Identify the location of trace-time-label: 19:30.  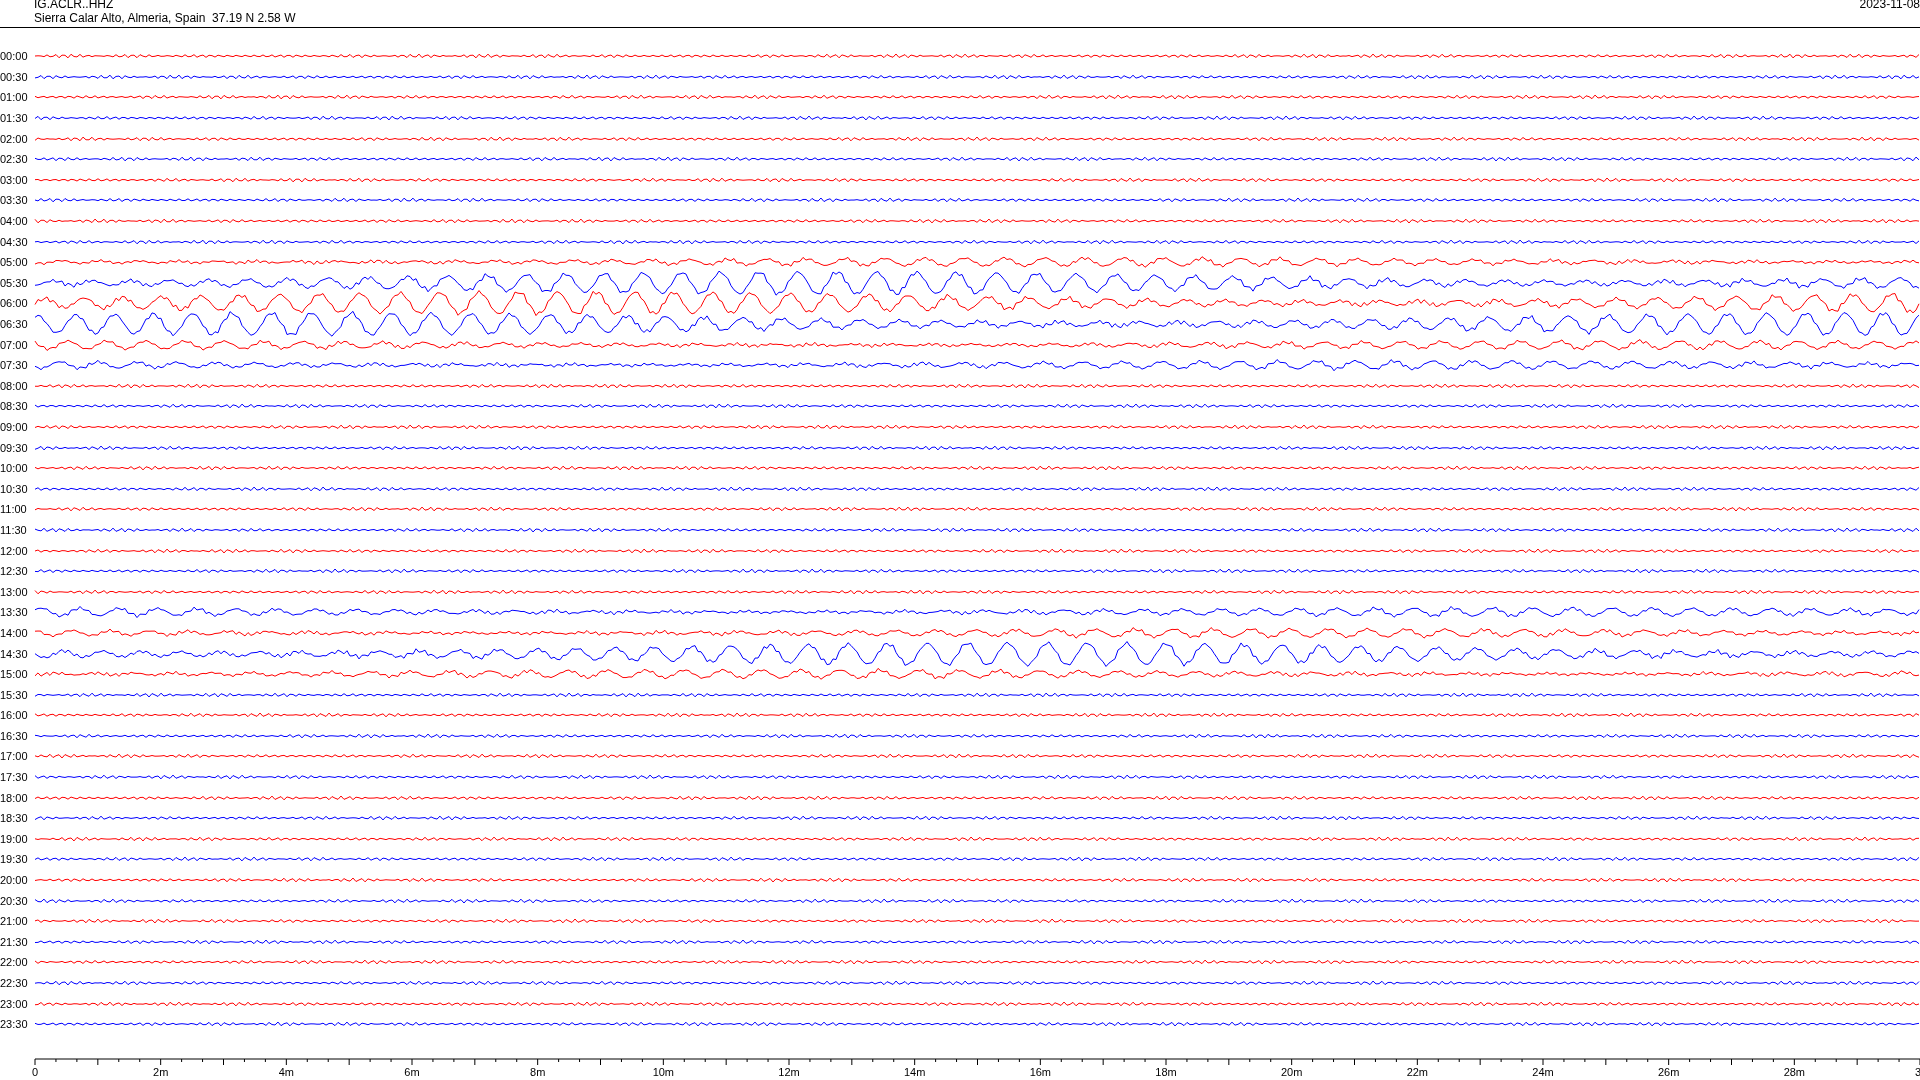
(14, 859).